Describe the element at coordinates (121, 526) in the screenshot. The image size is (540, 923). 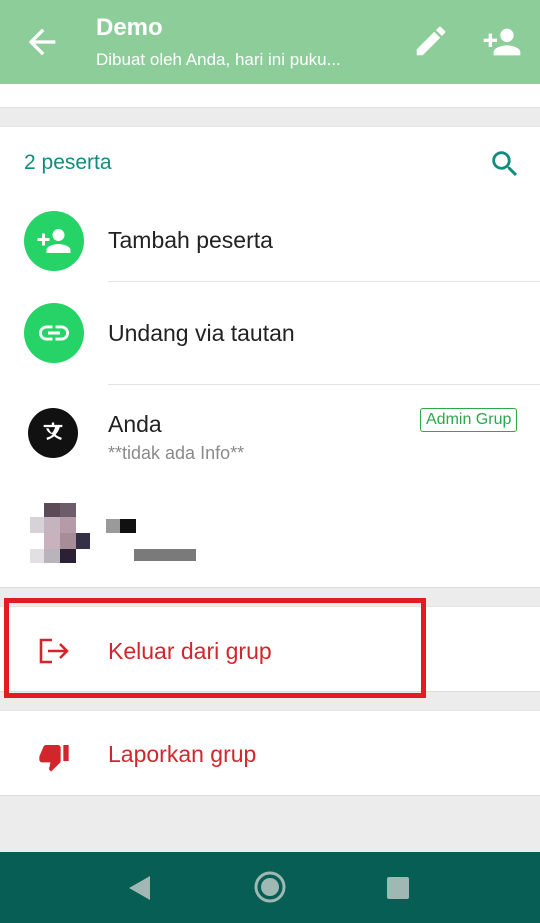
I see `participant-name` at that location.